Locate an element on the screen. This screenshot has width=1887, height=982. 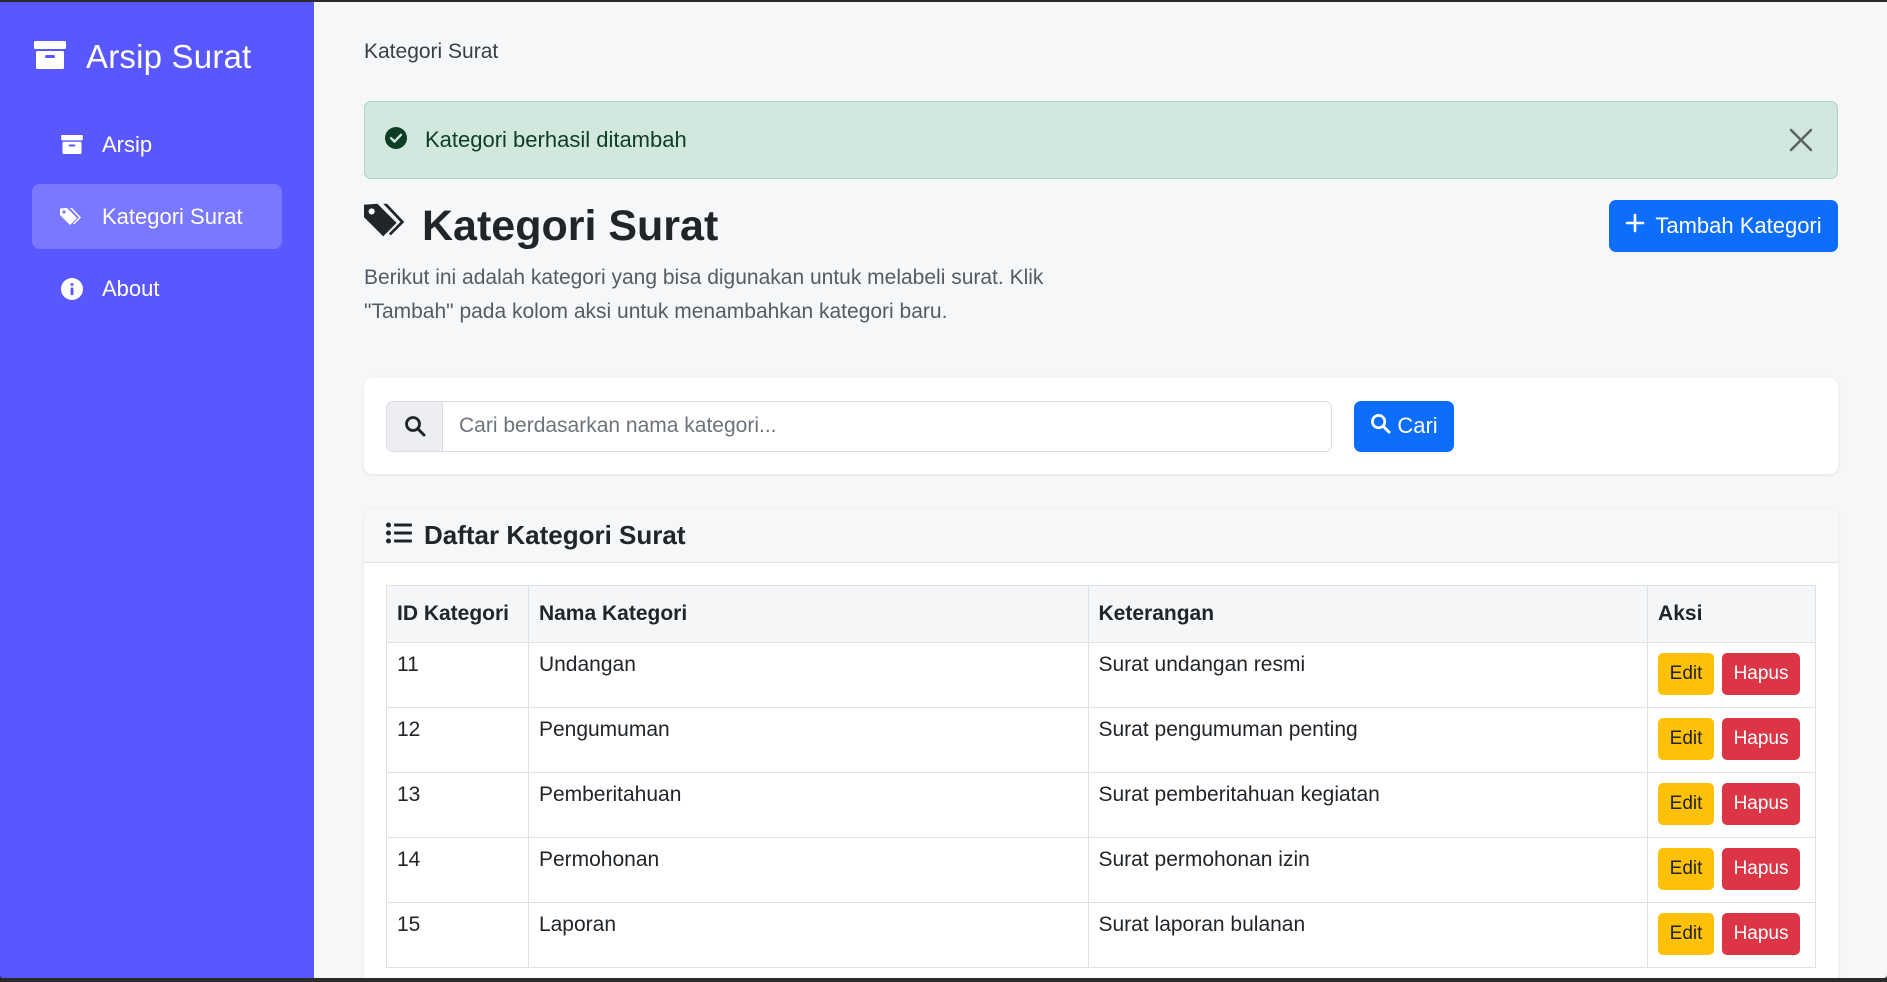
add-category-label: Tambah Kategori is located at coordinates (1738, 225).